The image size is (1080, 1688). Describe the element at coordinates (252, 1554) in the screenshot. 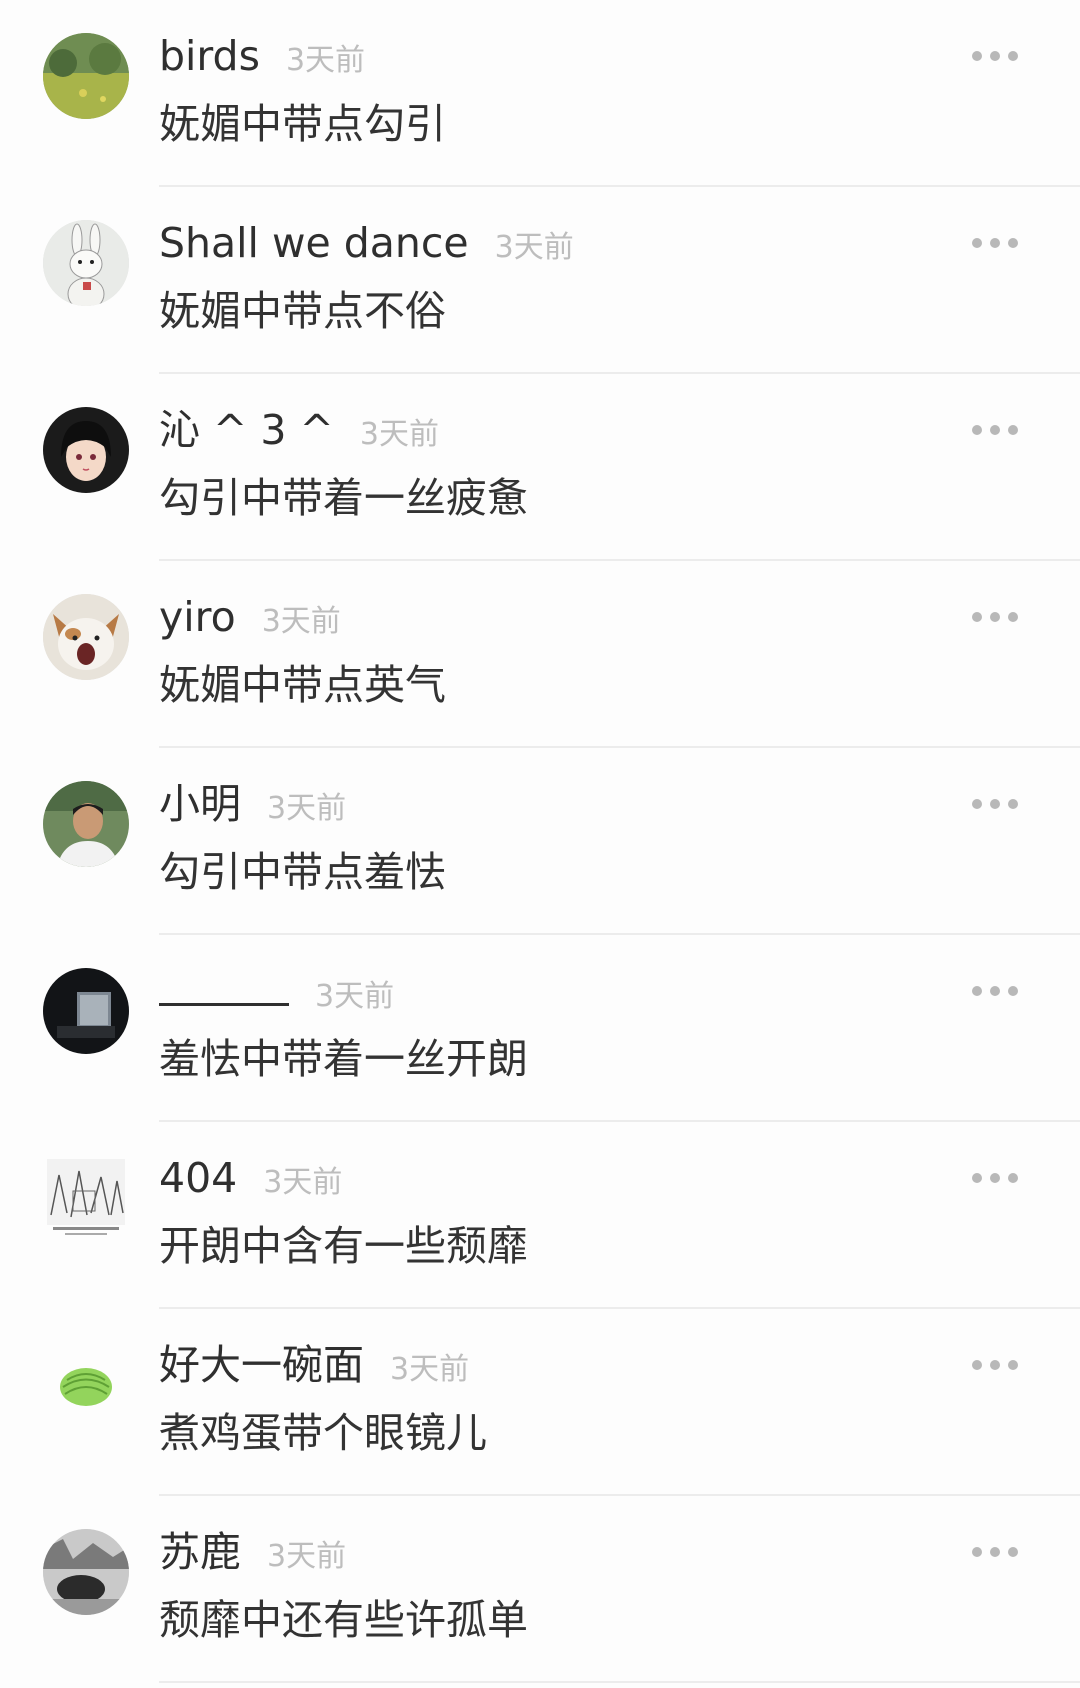

I see `comment-header: 苏鹿 3天前` at that location.